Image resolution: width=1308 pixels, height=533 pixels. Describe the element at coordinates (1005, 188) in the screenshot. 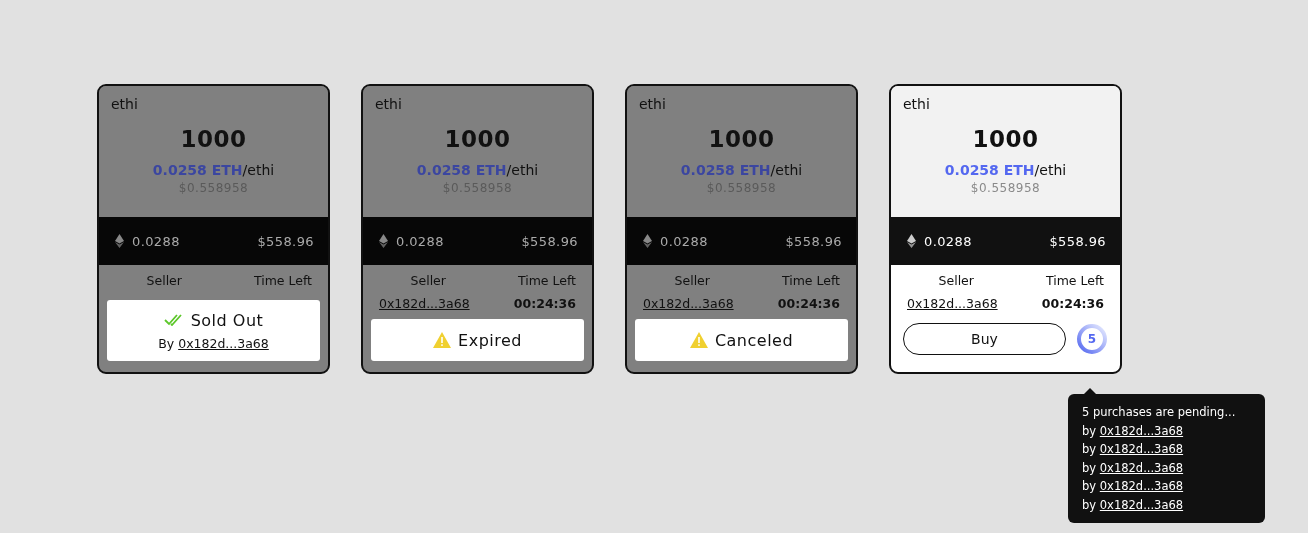

I see `unit-price-usd: $0.558958` at that location.